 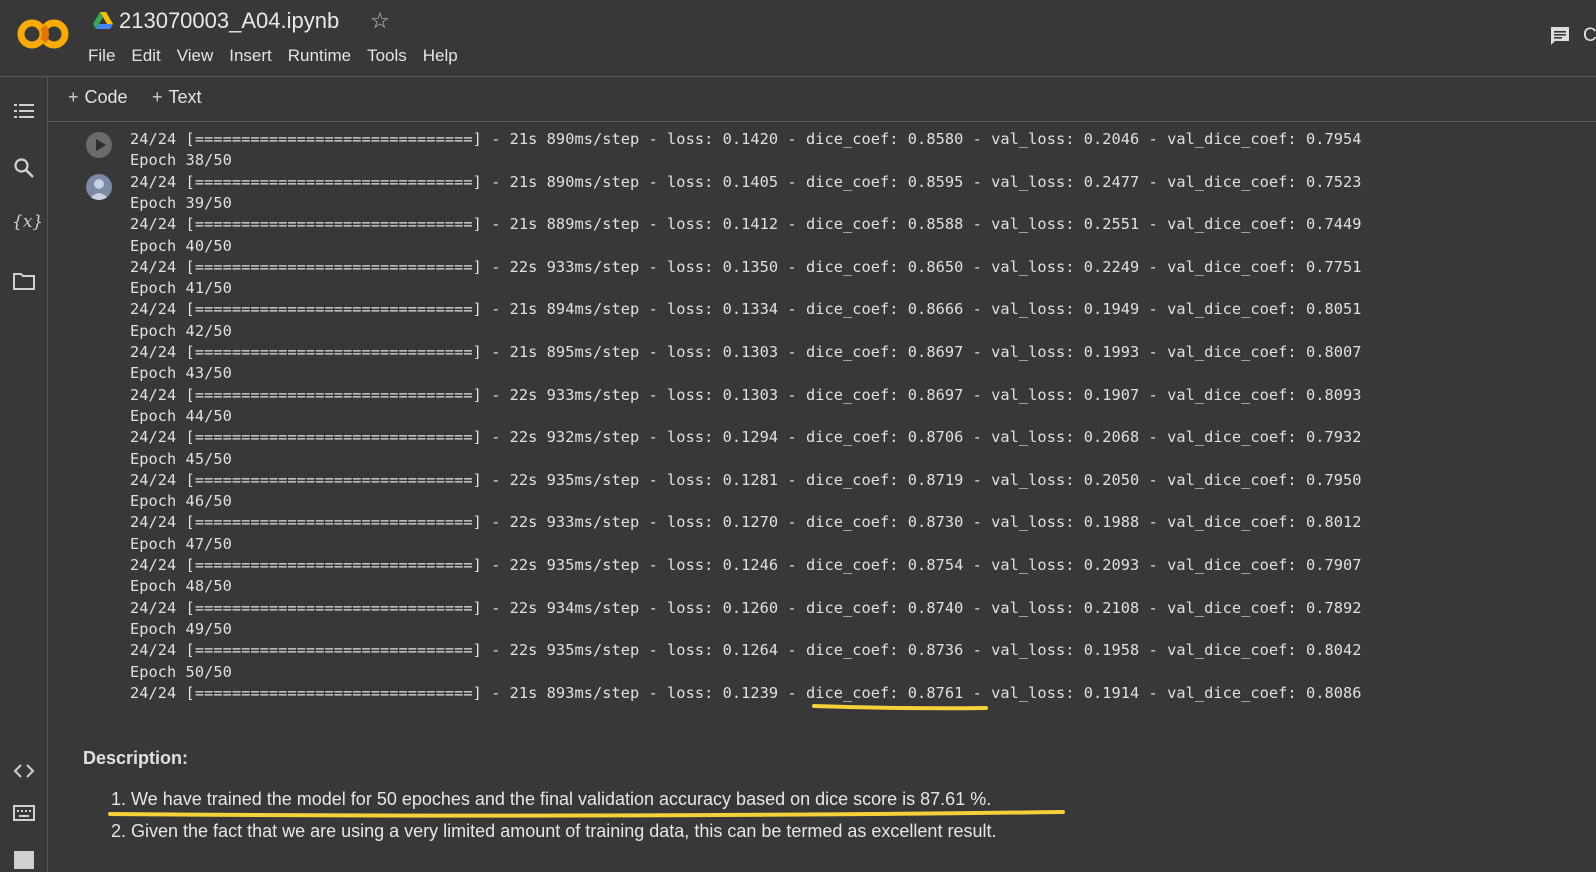 What do you see at coordinates (99, 187) in the screenshot?
I see `avatar` at bounding box center [99, 187].